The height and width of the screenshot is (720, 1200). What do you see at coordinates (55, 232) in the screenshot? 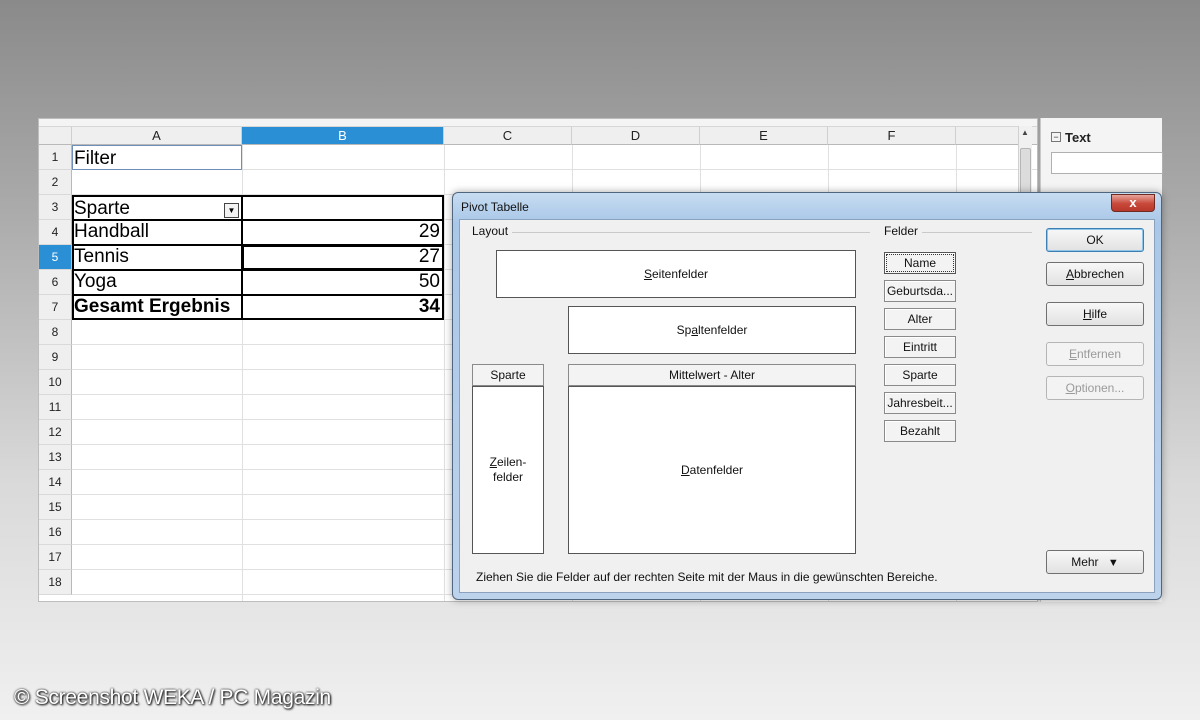
I see `row-header: 4` at bounding box center [55, 232].